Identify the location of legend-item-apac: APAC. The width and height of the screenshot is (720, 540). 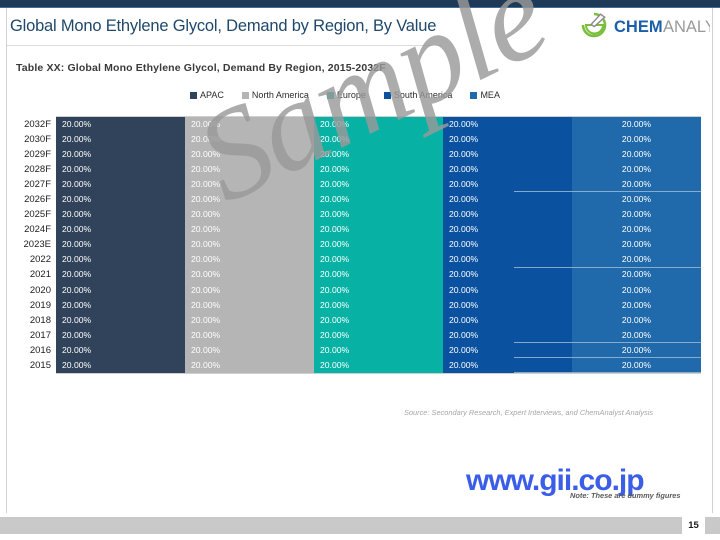
(207, 95).